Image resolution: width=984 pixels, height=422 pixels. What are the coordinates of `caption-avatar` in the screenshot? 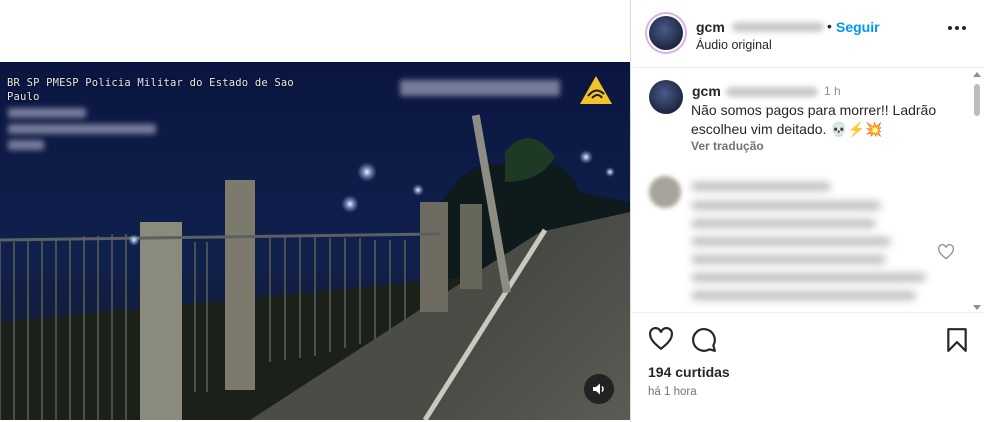 It's located at (666, 97).